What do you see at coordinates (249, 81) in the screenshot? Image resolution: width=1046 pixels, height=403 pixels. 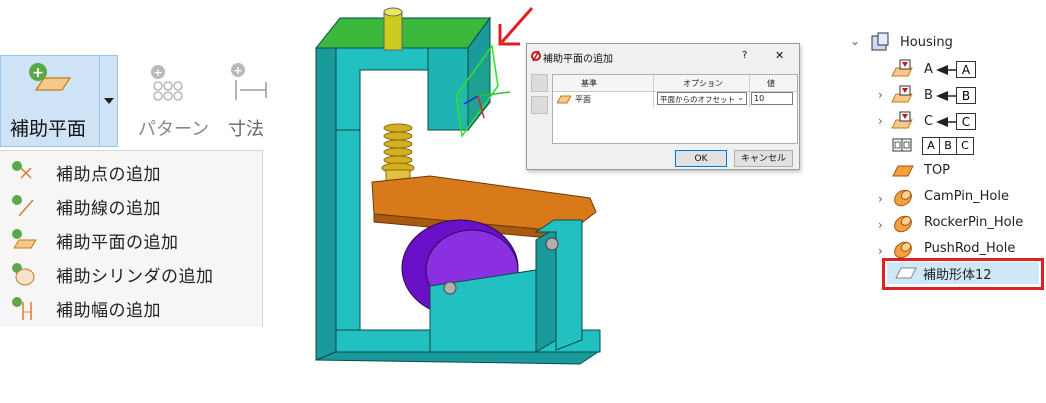 I see `dimension-icon: +` at bounding box center [249, 81].